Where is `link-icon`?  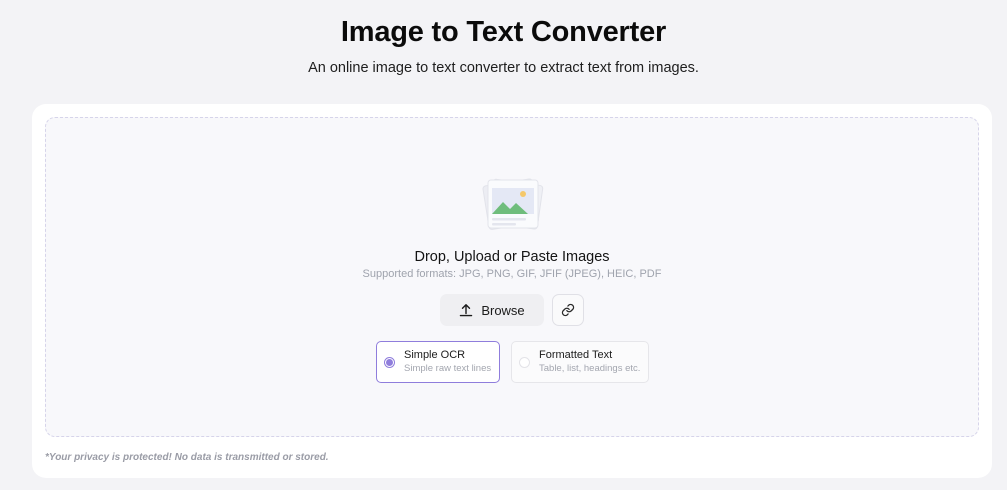 link-icon is located at coordinates (568, 310).